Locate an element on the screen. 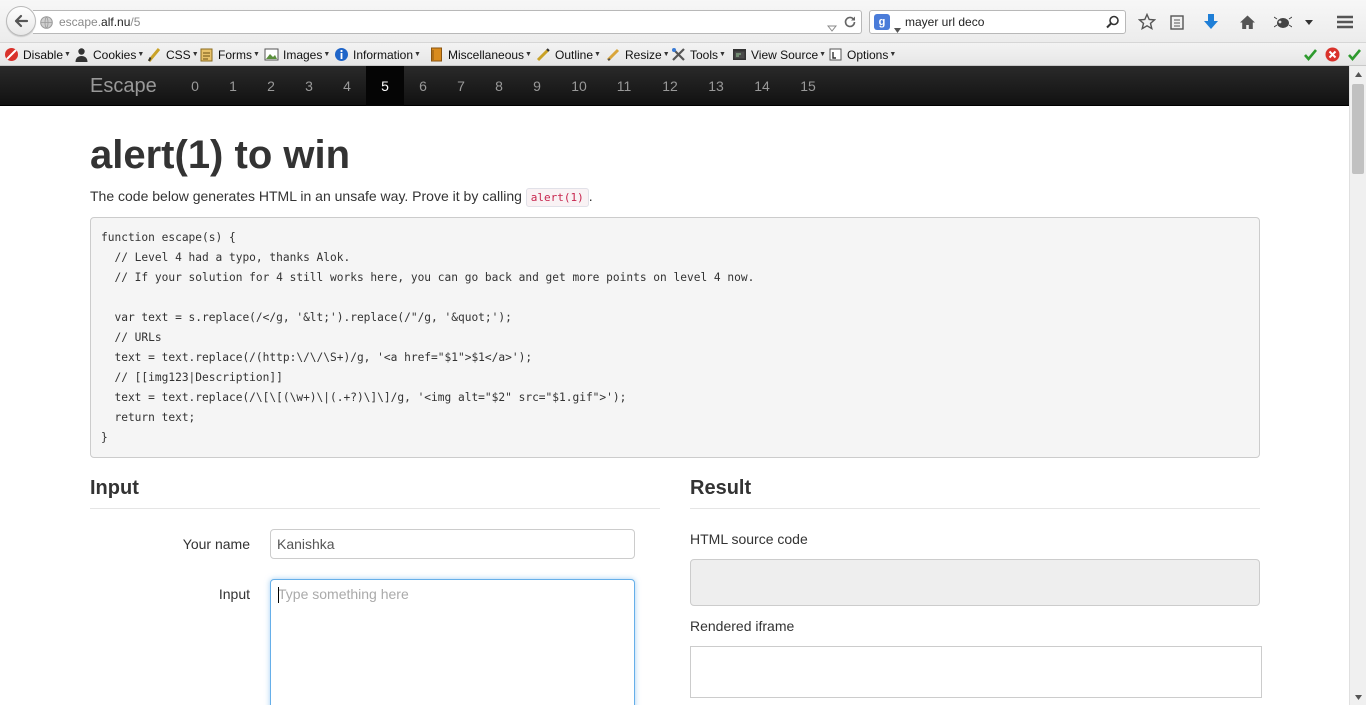 The height and width of the screenshot is (705, 1366). addon-forms-menu: Forms ▼ is located at coordinates (229, 54).